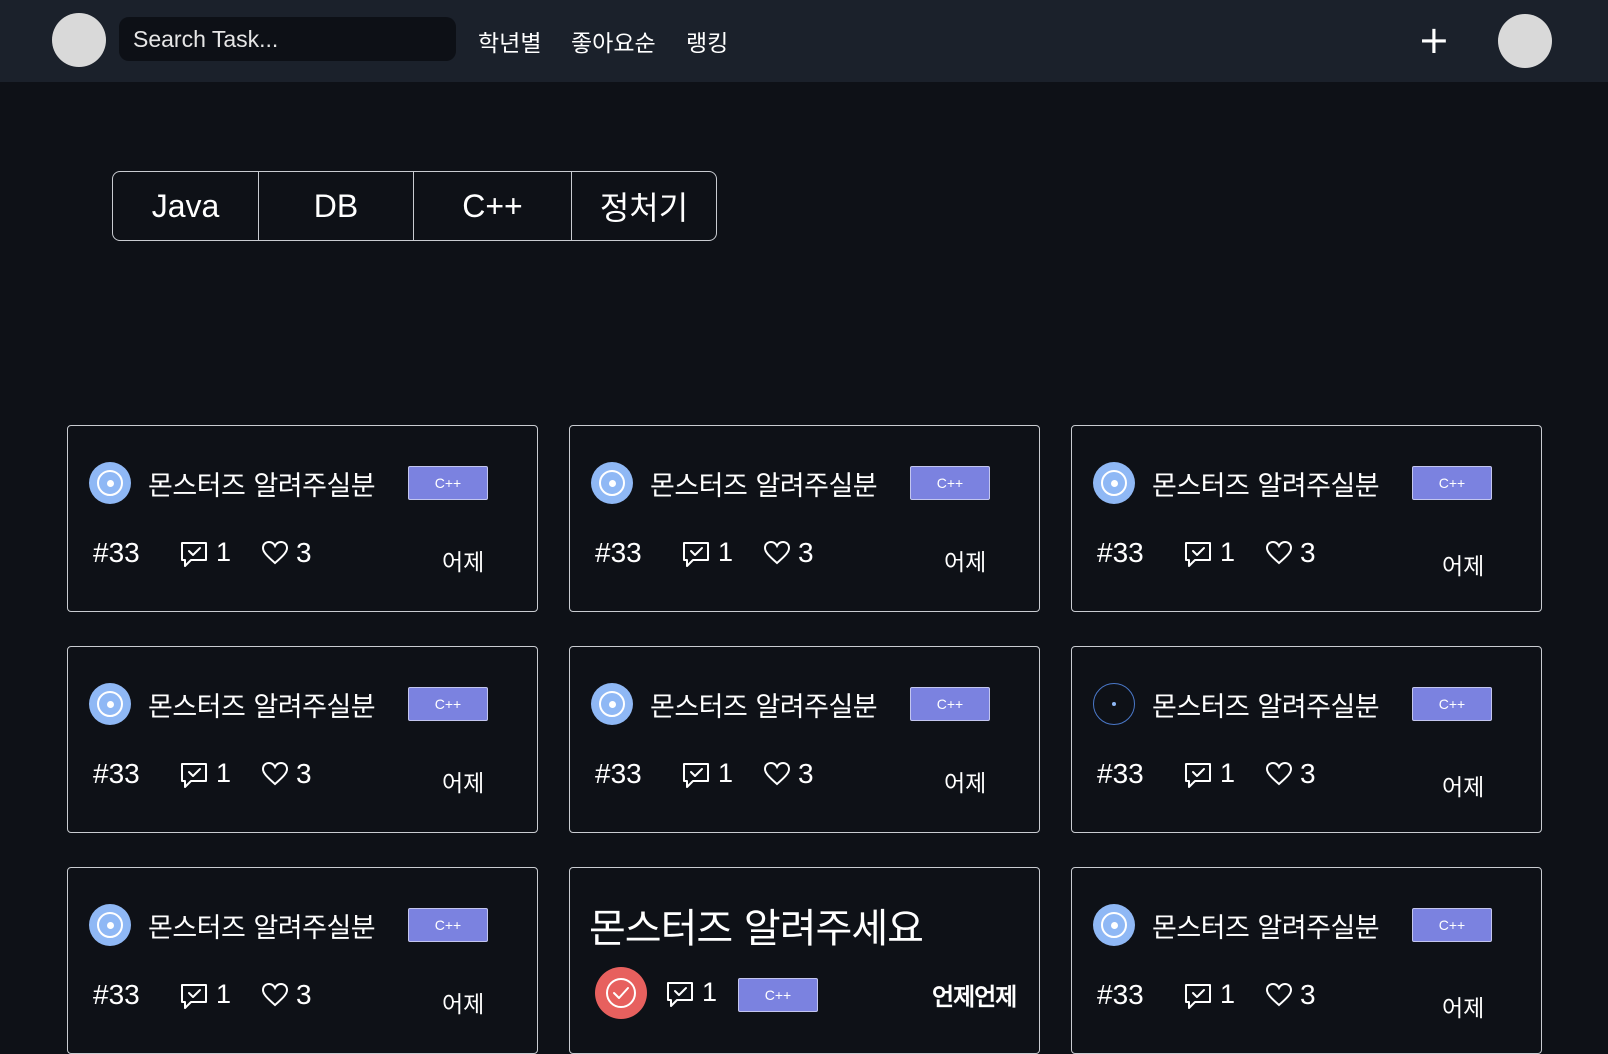 The width and height of the screenshot is (1608, 1054). Describe the element at coordinates (974, 997) in the screenshot. I see `post-date: 언제언제` at that location.